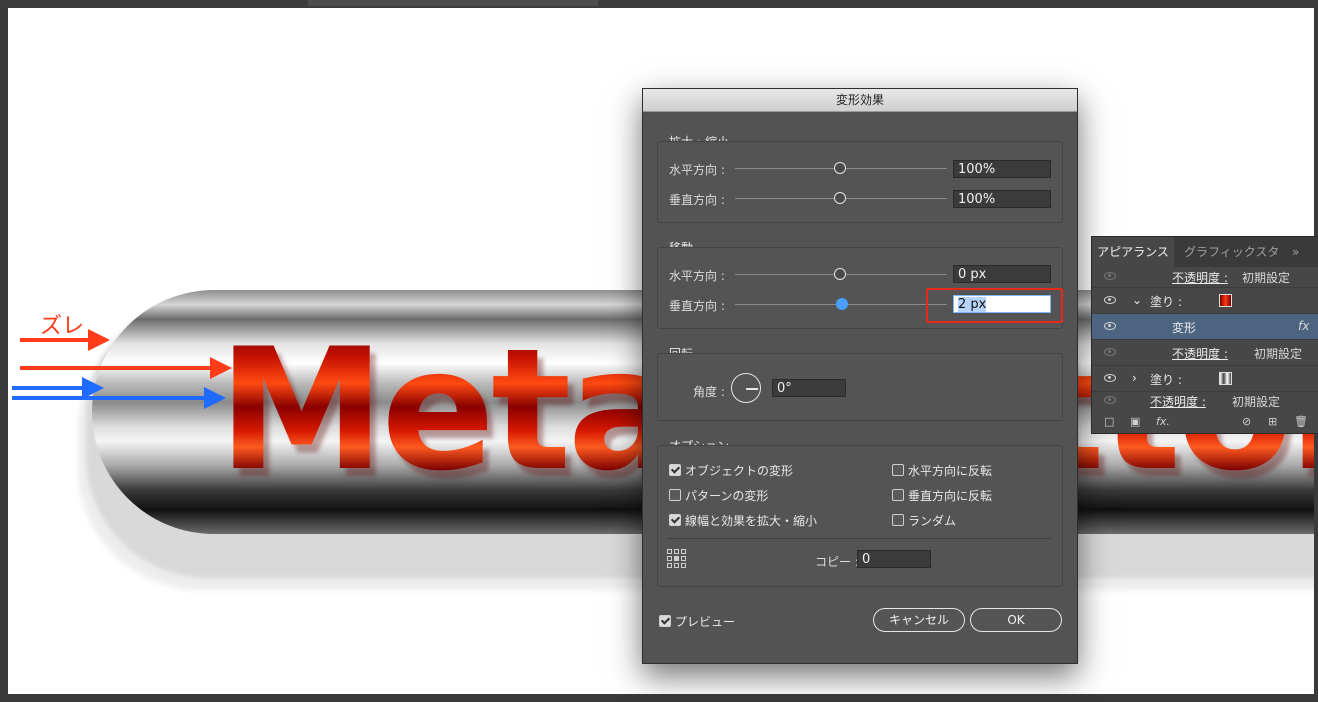 This screenshot has width=1318, height=702. Describe the element at coordinates (859, 538) in the screenshot. I see `options-divider` at that location.